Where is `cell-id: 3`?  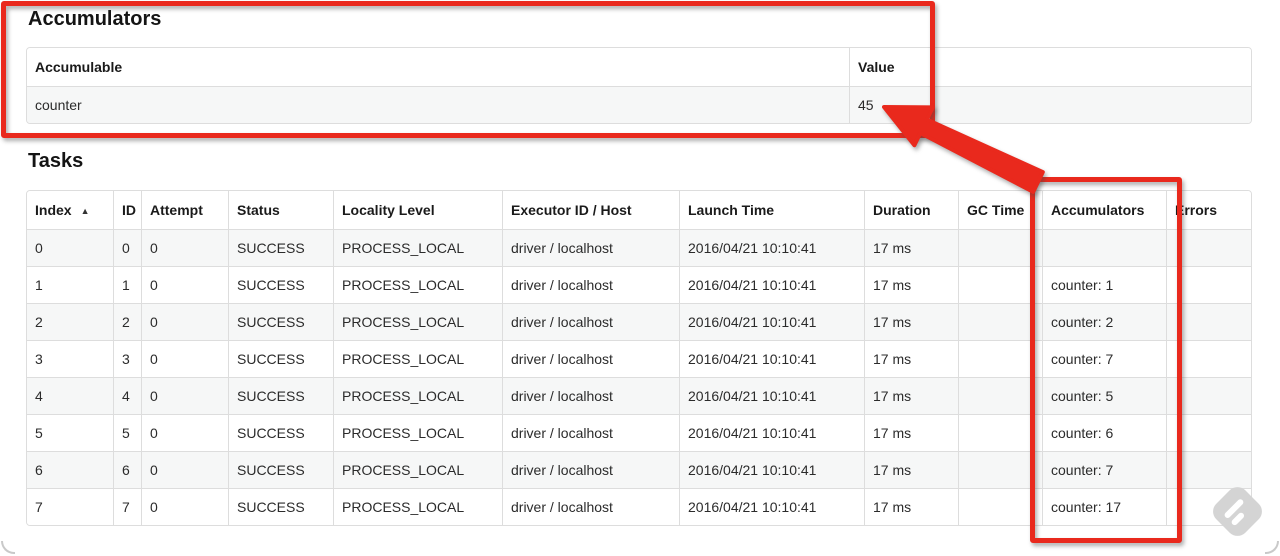 cell-id: 3 is located at coordinates (127, 358).